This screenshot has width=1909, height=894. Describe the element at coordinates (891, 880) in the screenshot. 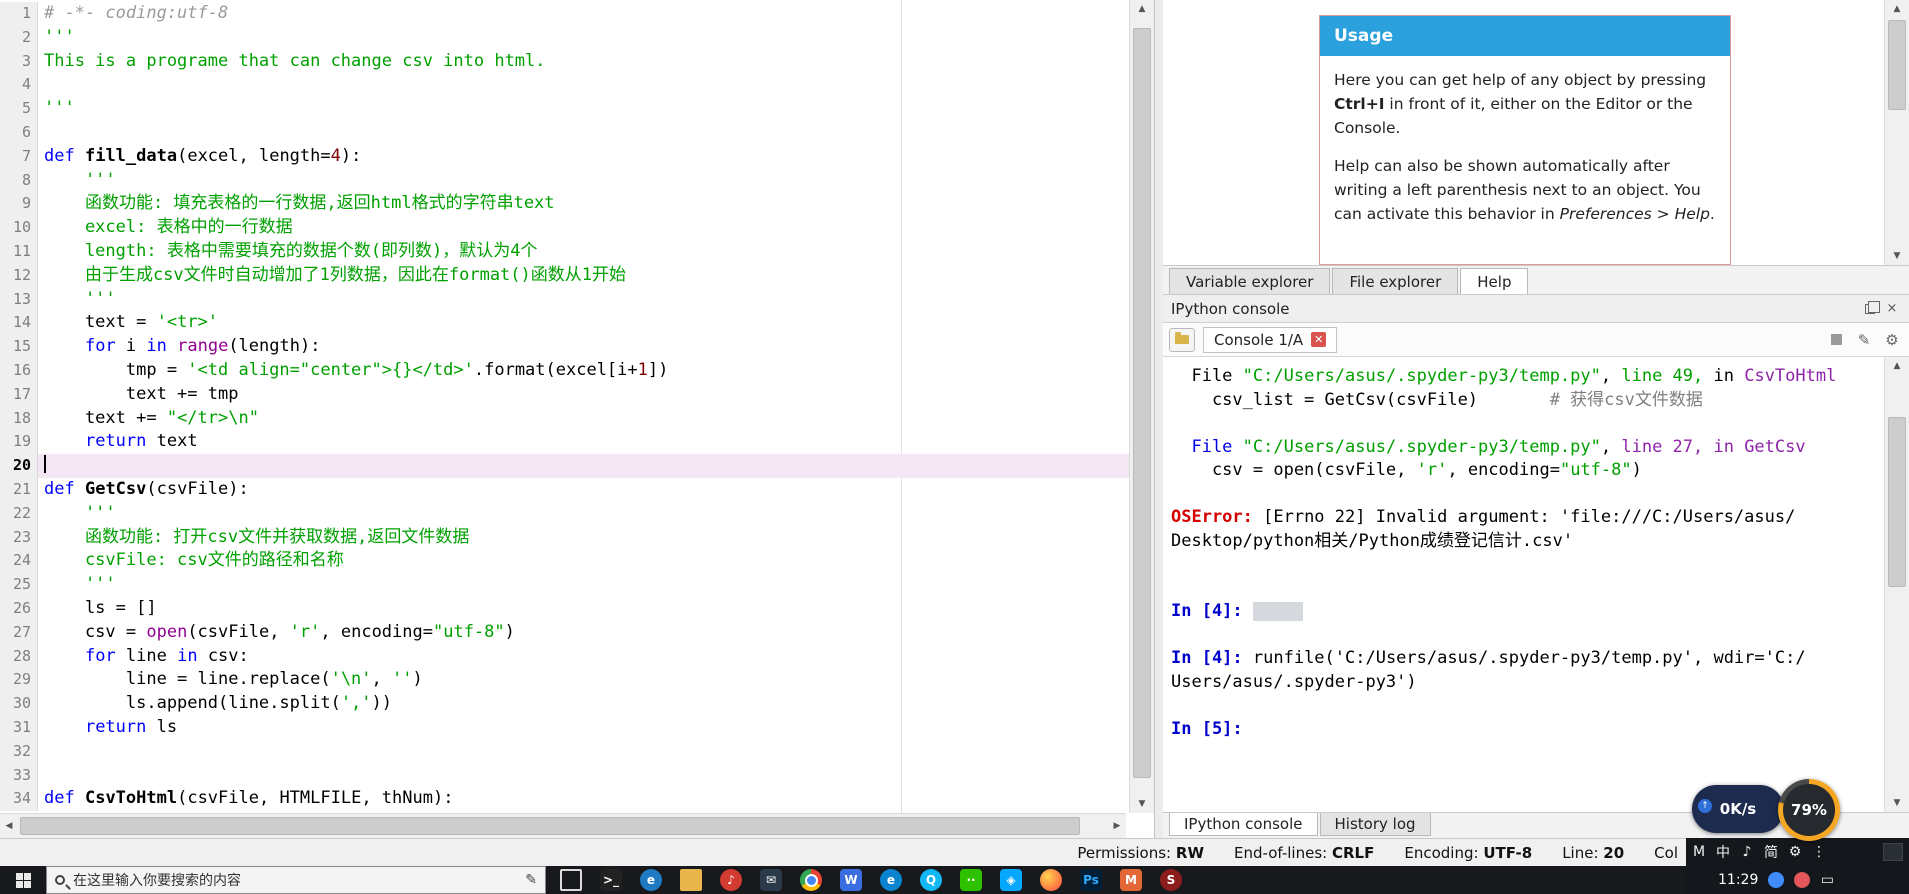

I see `edge-icon: e` at that location.